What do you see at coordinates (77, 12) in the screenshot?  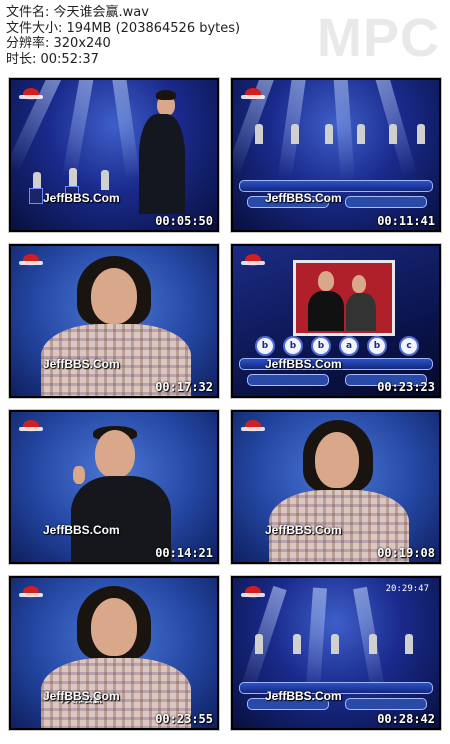 I see `file-name: 文件名: 今天谁会赢.wav` at bounding box center [77, 12].